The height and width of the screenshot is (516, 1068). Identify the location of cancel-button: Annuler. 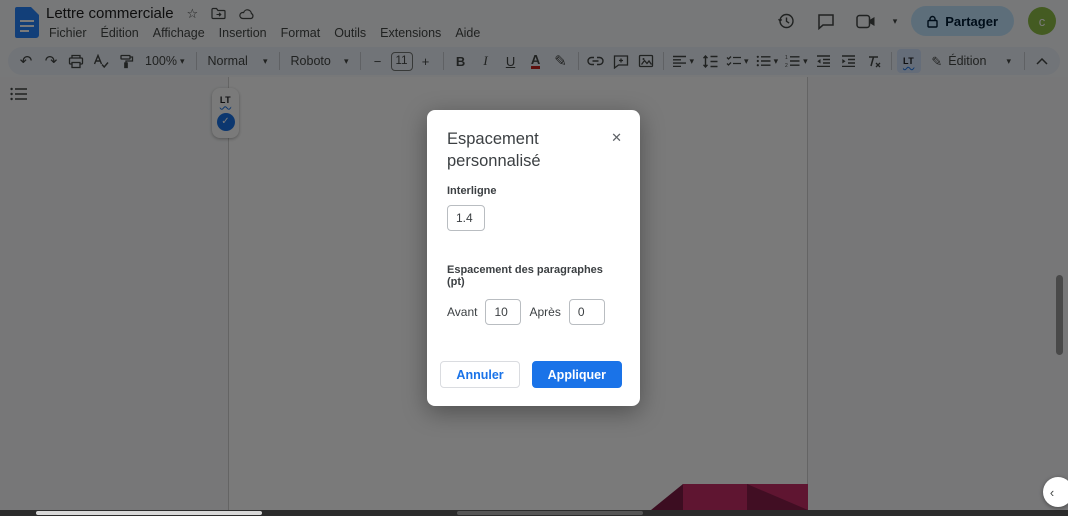
(480, 374).